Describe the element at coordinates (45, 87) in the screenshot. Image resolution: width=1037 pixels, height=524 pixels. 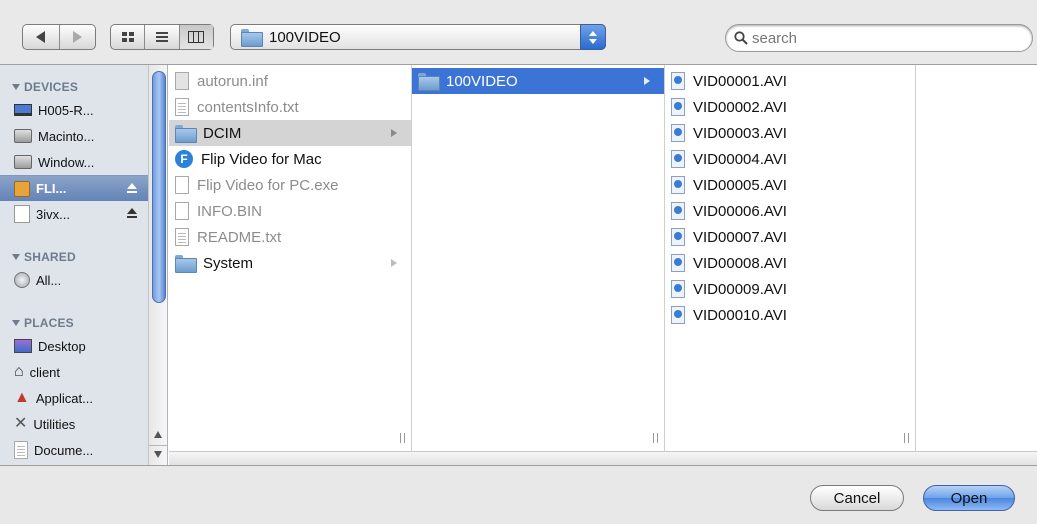
I see `devices-heading: DEVICES` at that location.